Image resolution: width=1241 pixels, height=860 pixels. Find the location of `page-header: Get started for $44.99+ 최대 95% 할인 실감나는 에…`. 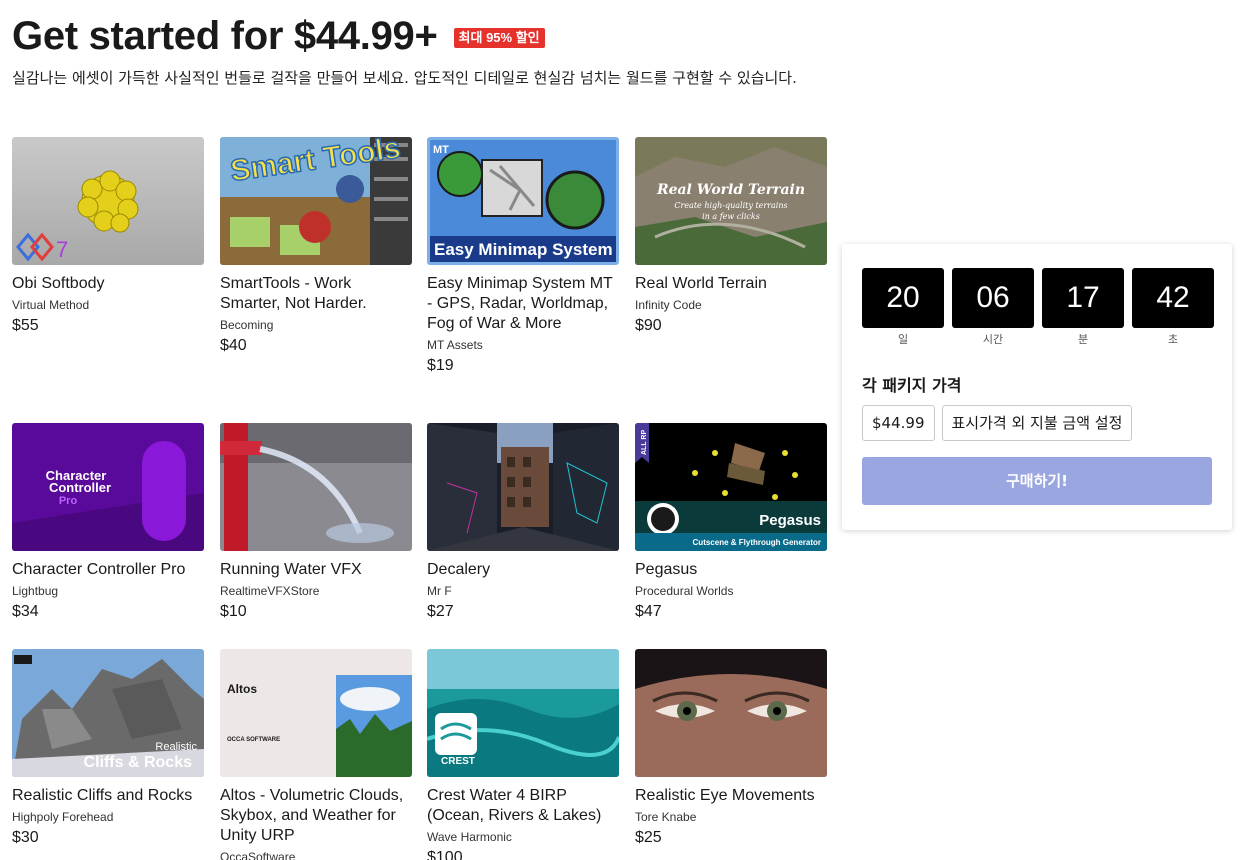

page-header: Get started for $44.99+ 최대 95% 할인 실감나는 에… is located at coordinates (422, 51).